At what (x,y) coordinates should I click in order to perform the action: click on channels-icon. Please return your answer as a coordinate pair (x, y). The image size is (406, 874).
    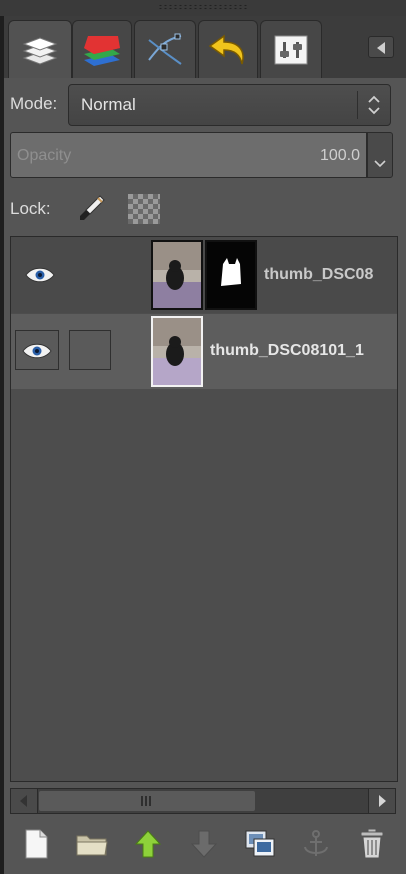
    Looking at the image, I should click on (102, 50).